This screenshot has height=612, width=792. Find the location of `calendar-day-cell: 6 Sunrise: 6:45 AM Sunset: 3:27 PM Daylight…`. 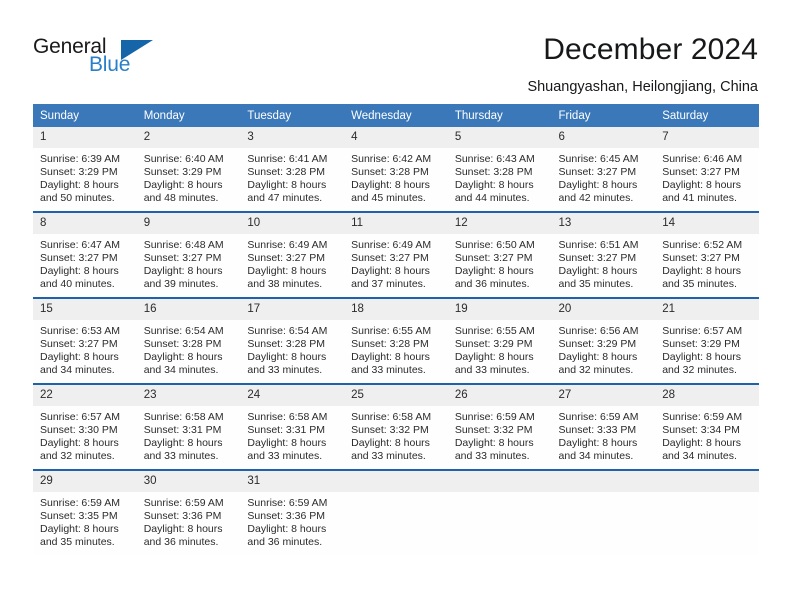

calendar-day-cell: 6 Sunrise: 6:45 AM Sunset: 3:27 PM Daylight… is located at coordinates (603, 169).